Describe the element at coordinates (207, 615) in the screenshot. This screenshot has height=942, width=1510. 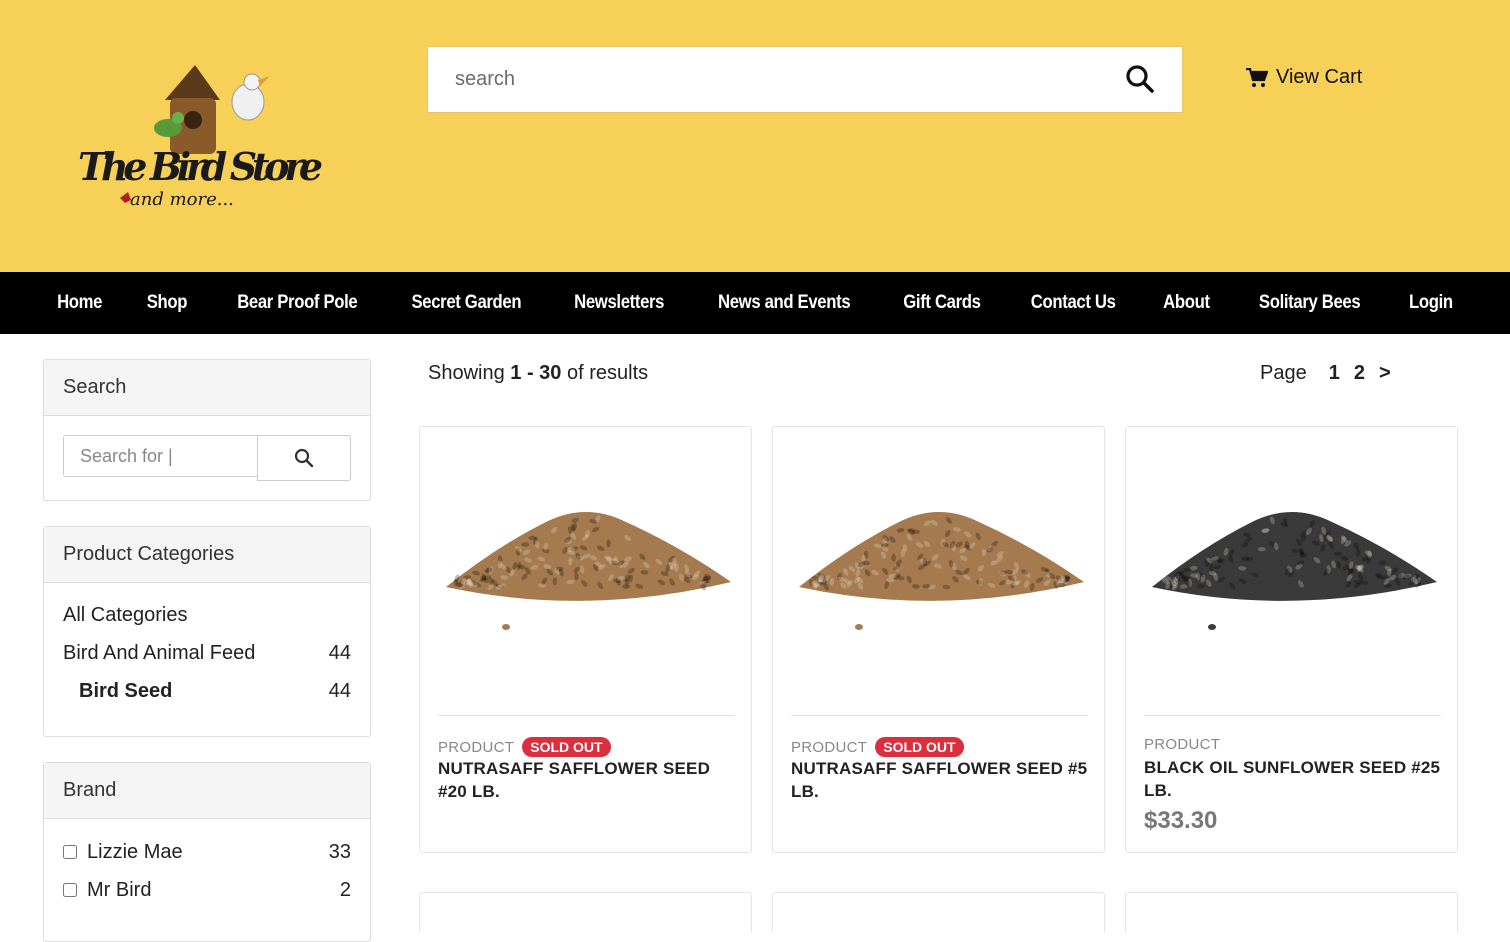
I see `category-all: All Categories` at that location.